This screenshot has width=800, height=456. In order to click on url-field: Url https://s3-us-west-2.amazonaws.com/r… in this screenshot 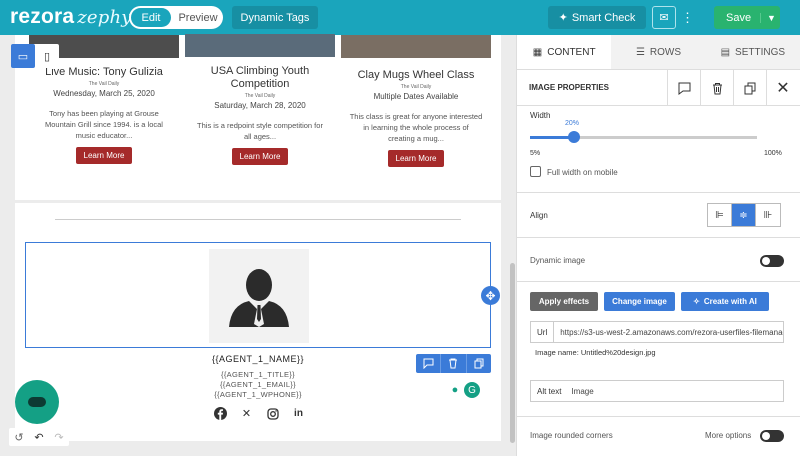, I will do `click(657, 332)`.